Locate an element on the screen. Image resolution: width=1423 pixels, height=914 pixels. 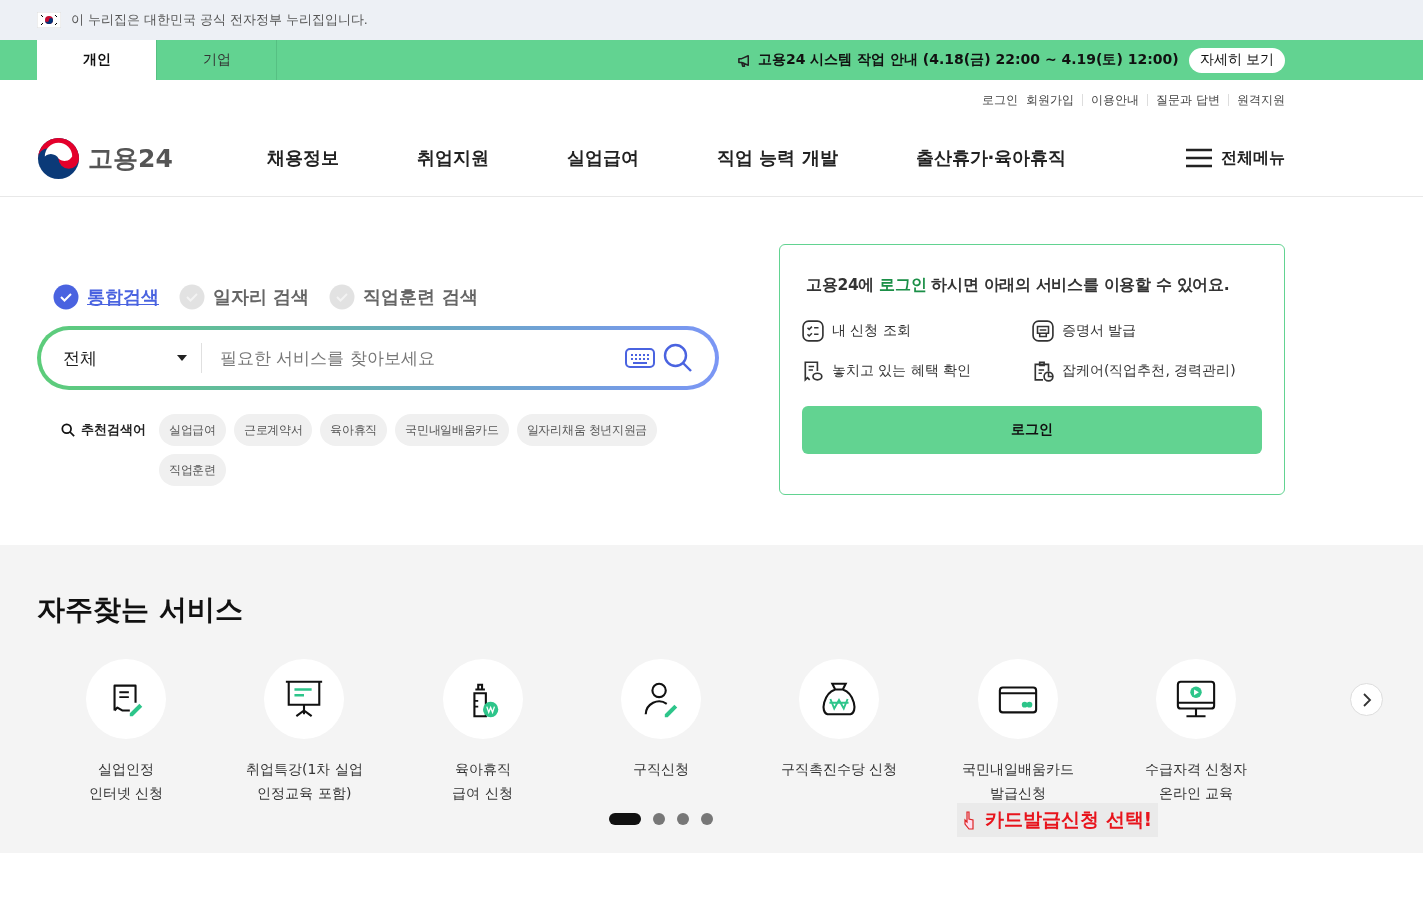
megaphone-icon is located at coordinates (744, 60).